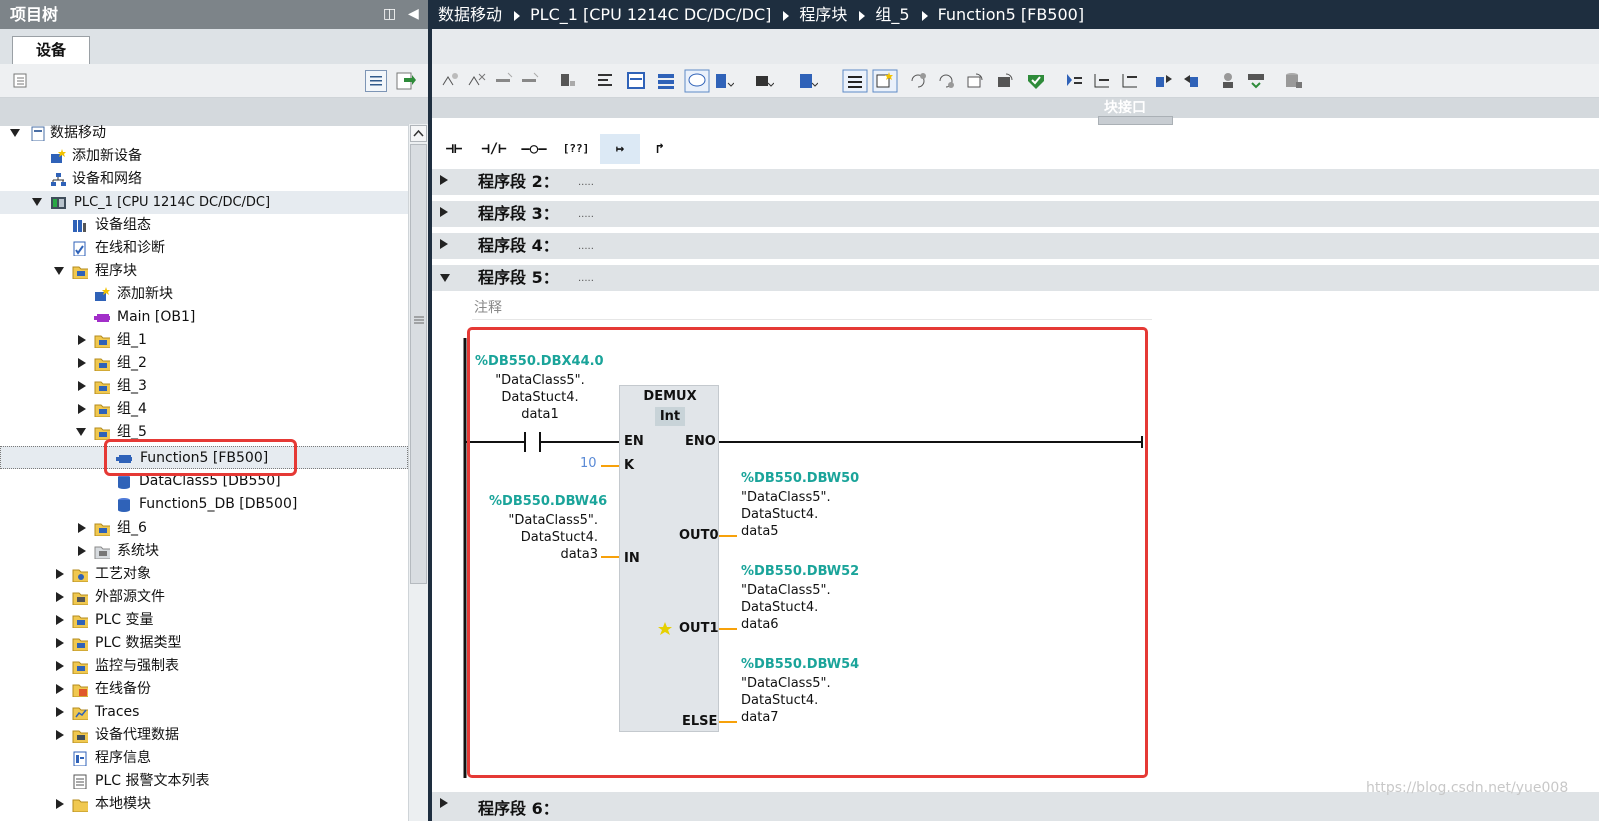 This screenshot has height=821, width=1599. I want to click on empty-box-tool: [??], so click(576, 149).